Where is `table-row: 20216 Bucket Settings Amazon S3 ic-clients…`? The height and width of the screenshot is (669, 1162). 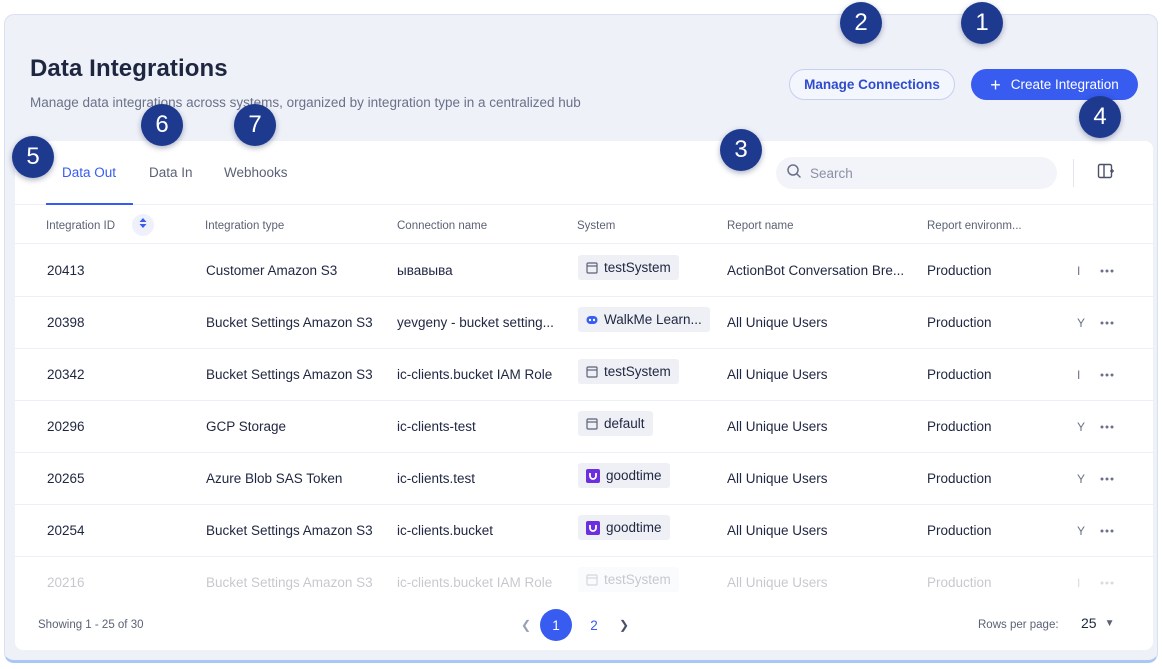
table-row: 20216 Bucket Settings Amazon S3 ic-clients… is located at coordinates (584, 577).